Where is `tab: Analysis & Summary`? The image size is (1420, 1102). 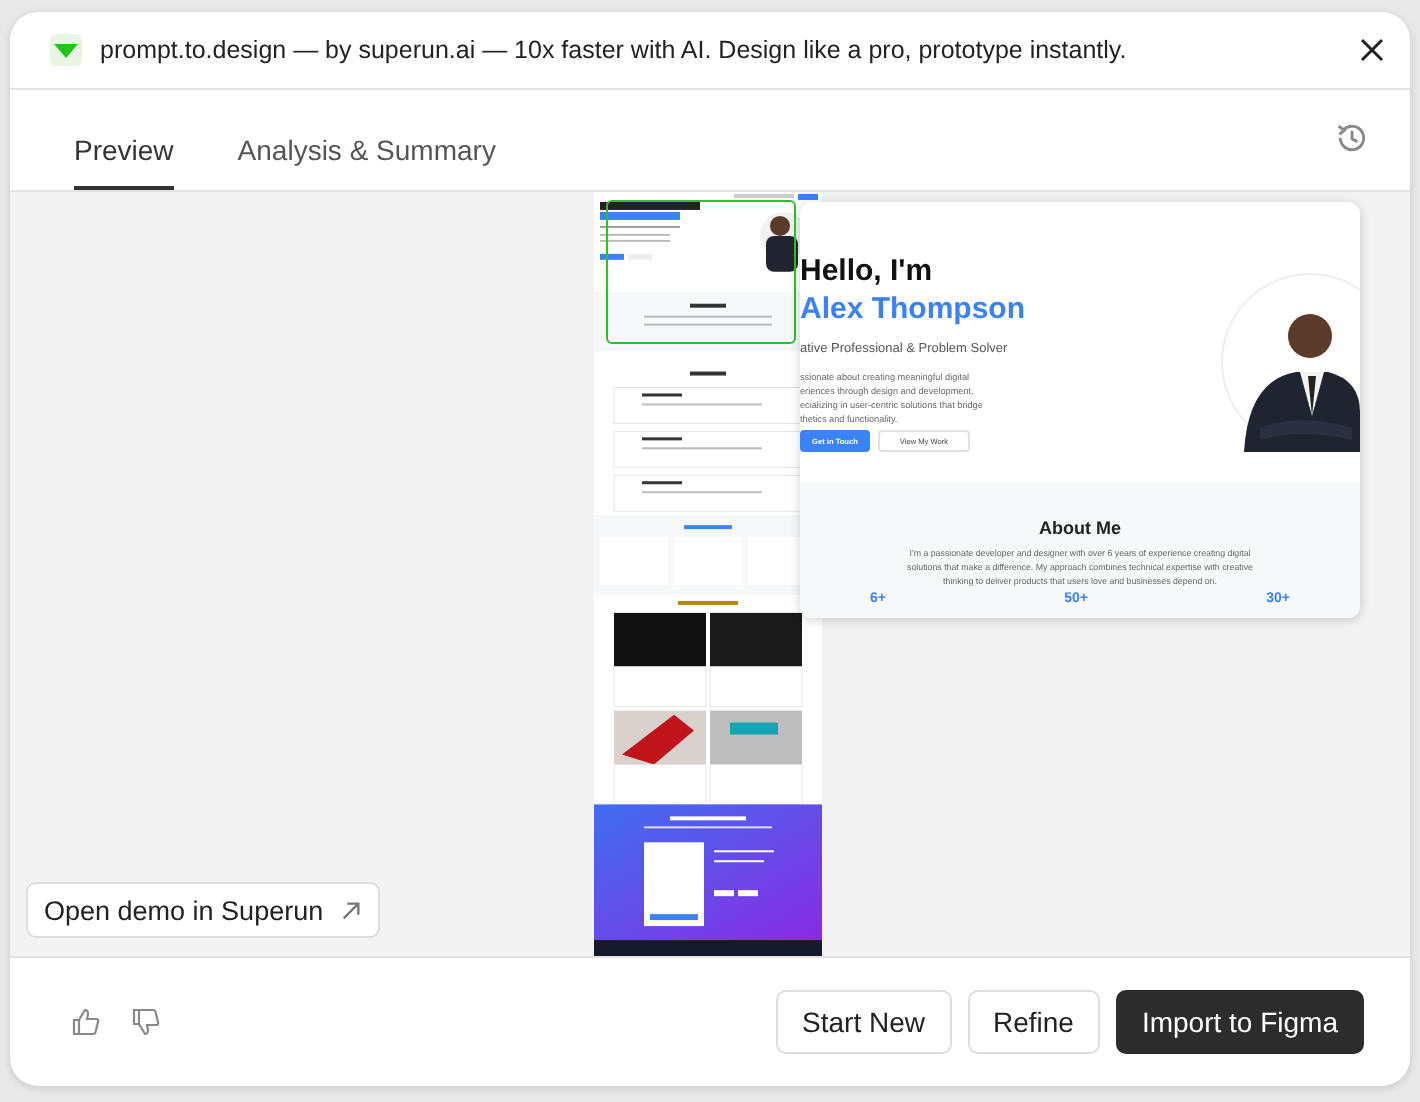
tab: Analysis & Summary is located at coordinates (366, 162).